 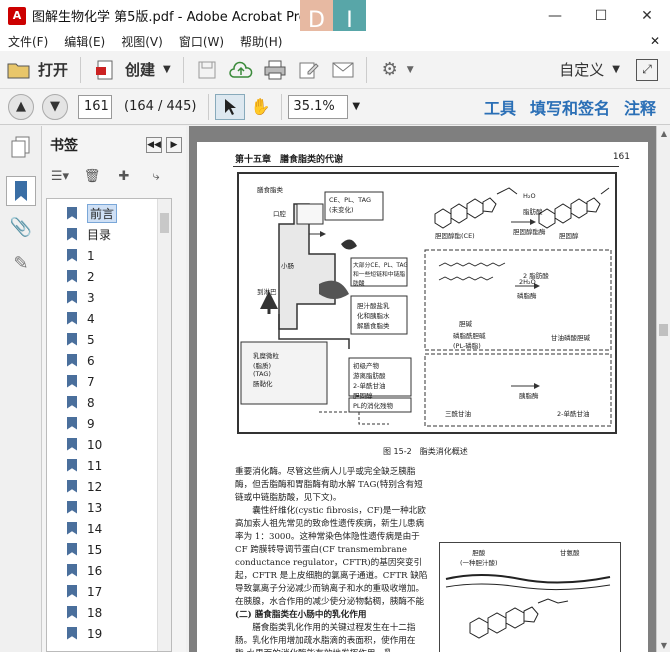 I want to click on attachment-icon: 📎, so click(x=21, y=227).